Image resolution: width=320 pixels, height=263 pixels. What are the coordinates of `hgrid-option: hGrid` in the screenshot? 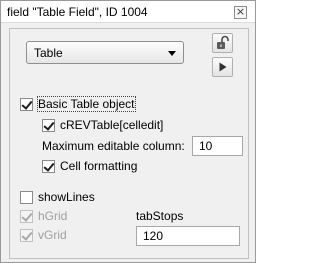 It's located at (43, 216).